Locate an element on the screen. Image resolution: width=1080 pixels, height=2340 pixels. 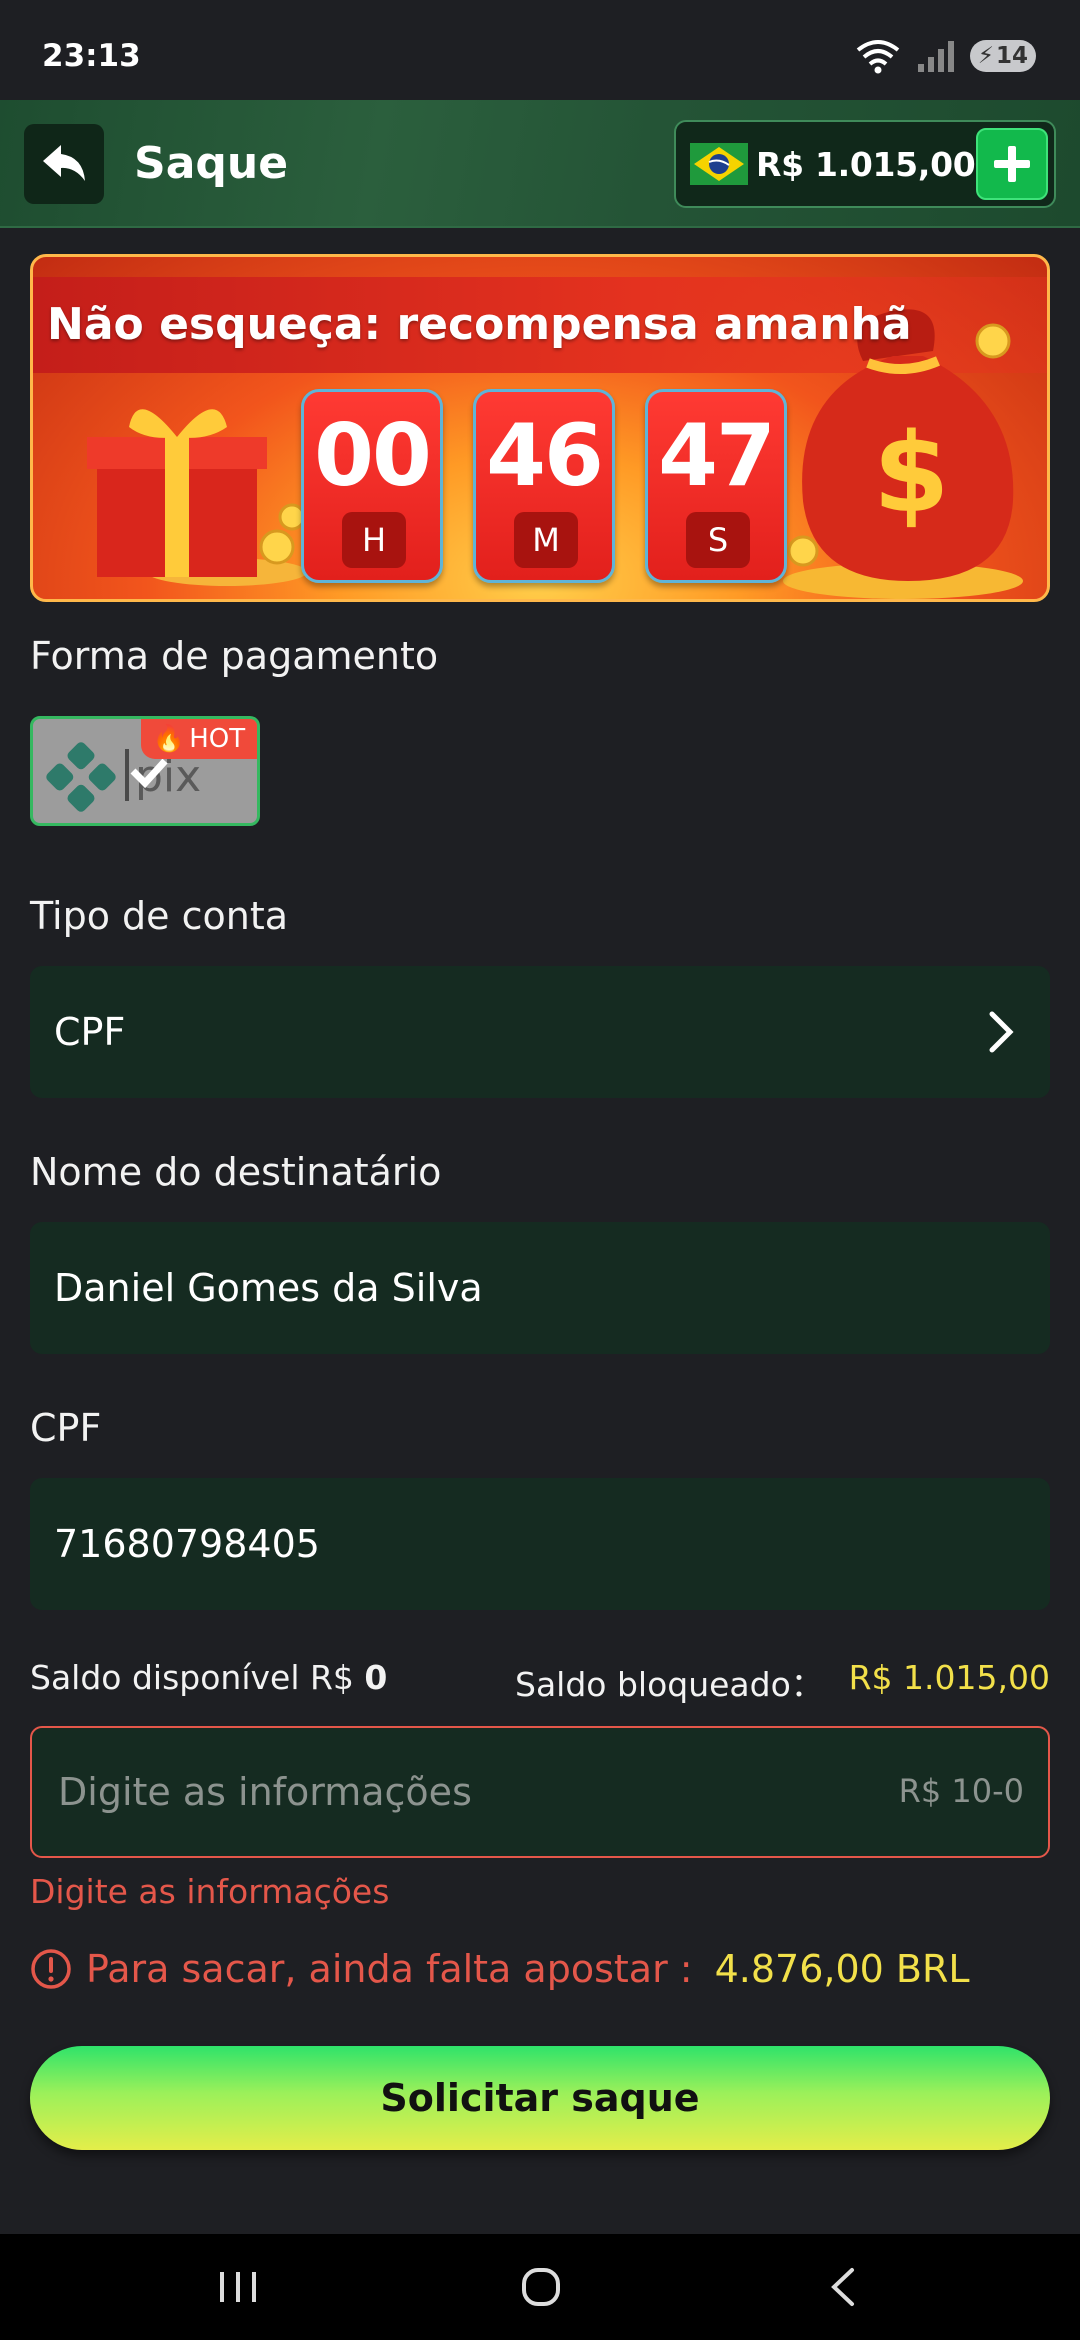
plus-icon is located at coordinates (1012, 164).